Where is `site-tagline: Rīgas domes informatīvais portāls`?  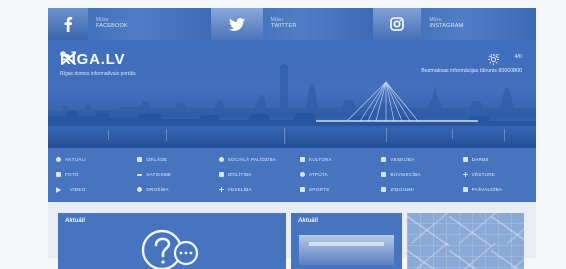
site-tagline: Rīgas domes informatīvais portāls is located at coordinates (98, 74).